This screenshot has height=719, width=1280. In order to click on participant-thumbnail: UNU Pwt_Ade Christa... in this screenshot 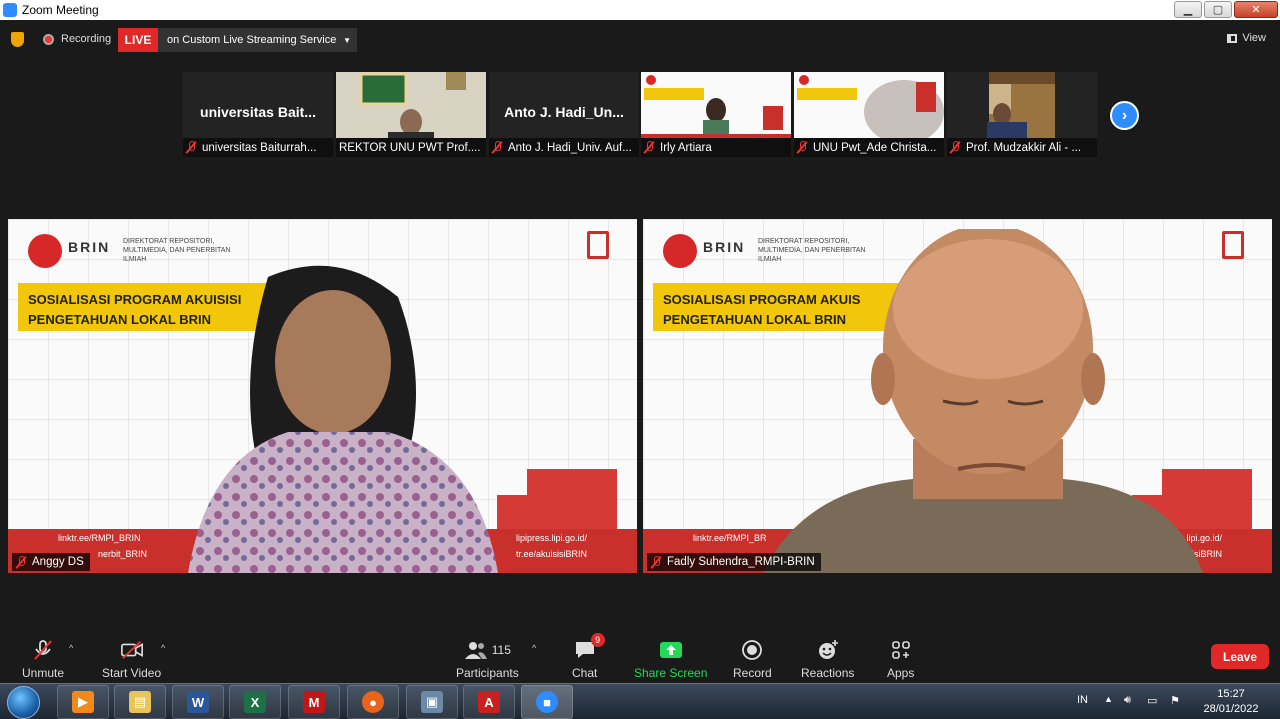, I will do `click(869, 114)`.